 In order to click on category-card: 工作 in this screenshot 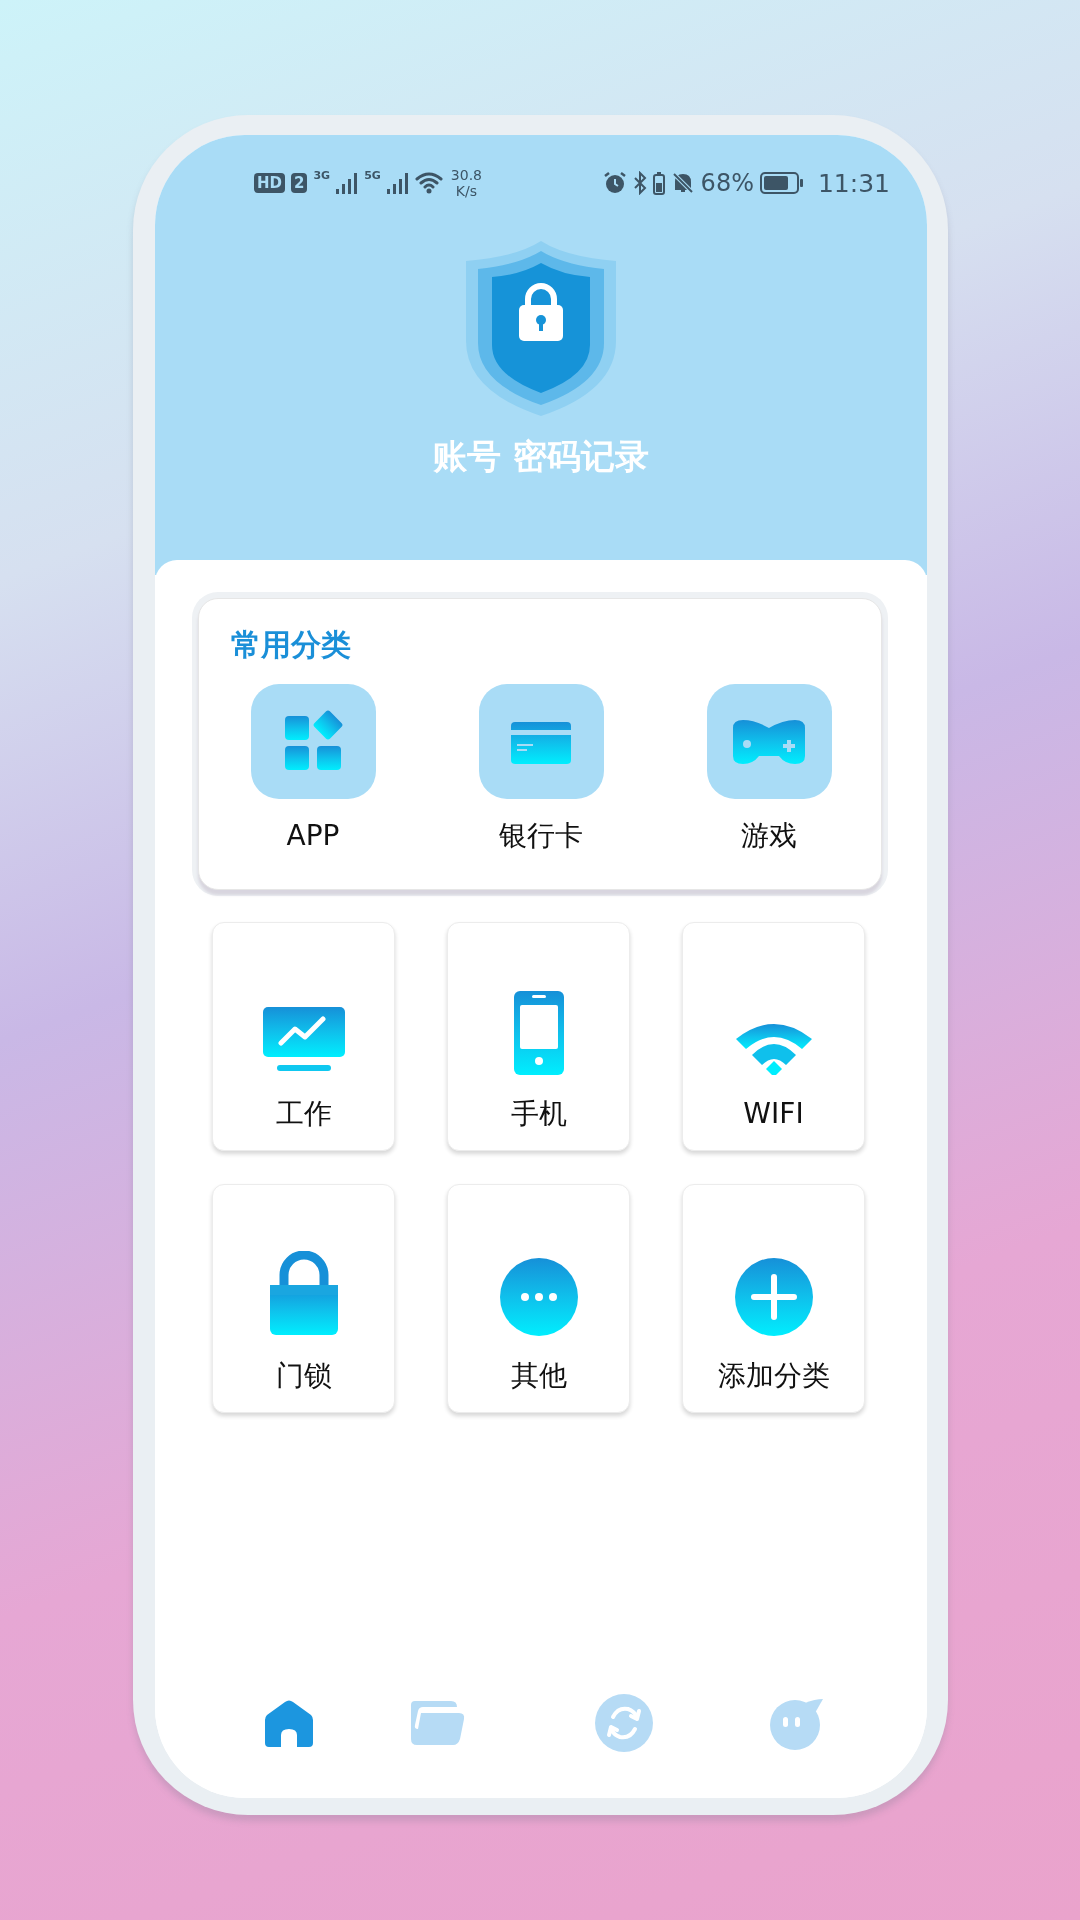, I will do `click(303, 1036)`.